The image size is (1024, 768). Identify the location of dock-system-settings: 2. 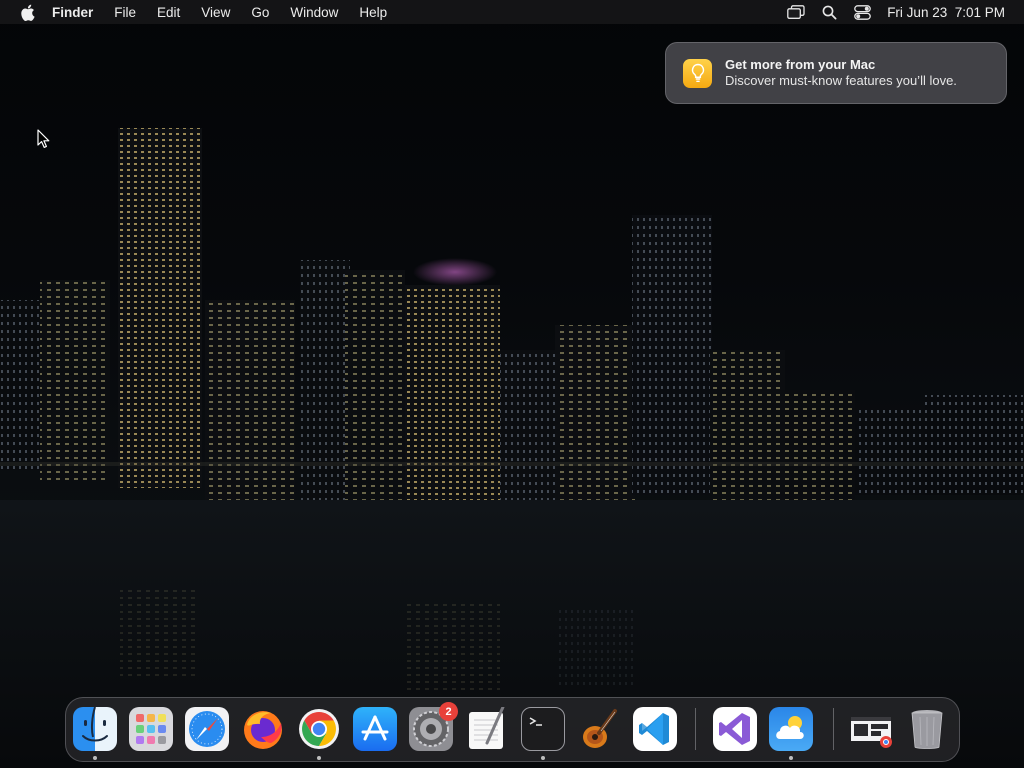
(433, 727).